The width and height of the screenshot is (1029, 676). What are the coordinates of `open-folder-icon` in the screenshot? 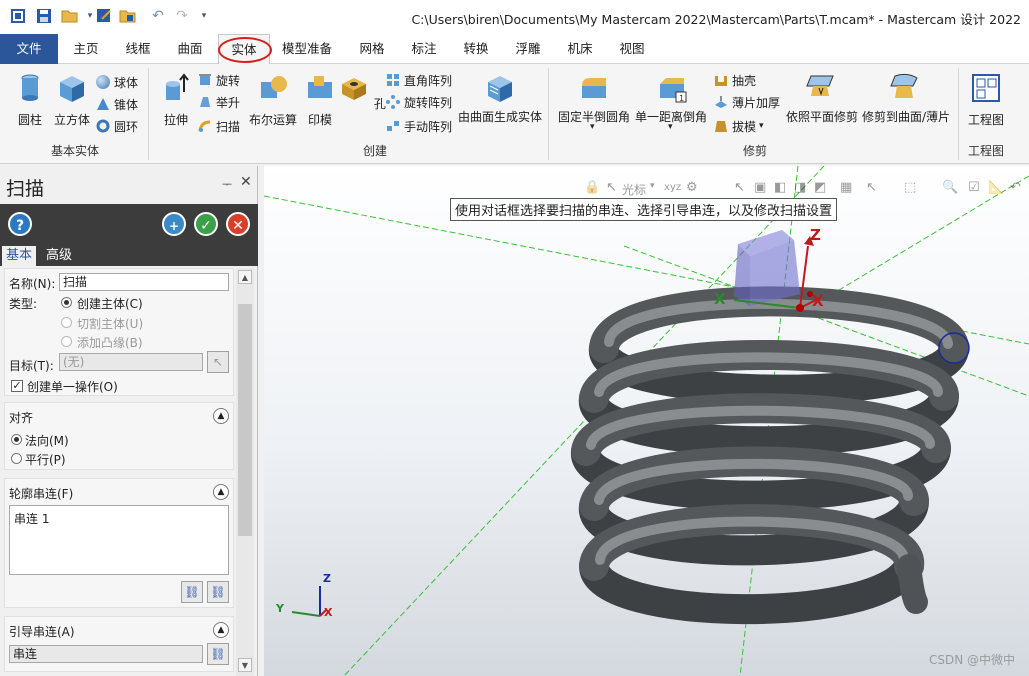 It's located at (70, 16).